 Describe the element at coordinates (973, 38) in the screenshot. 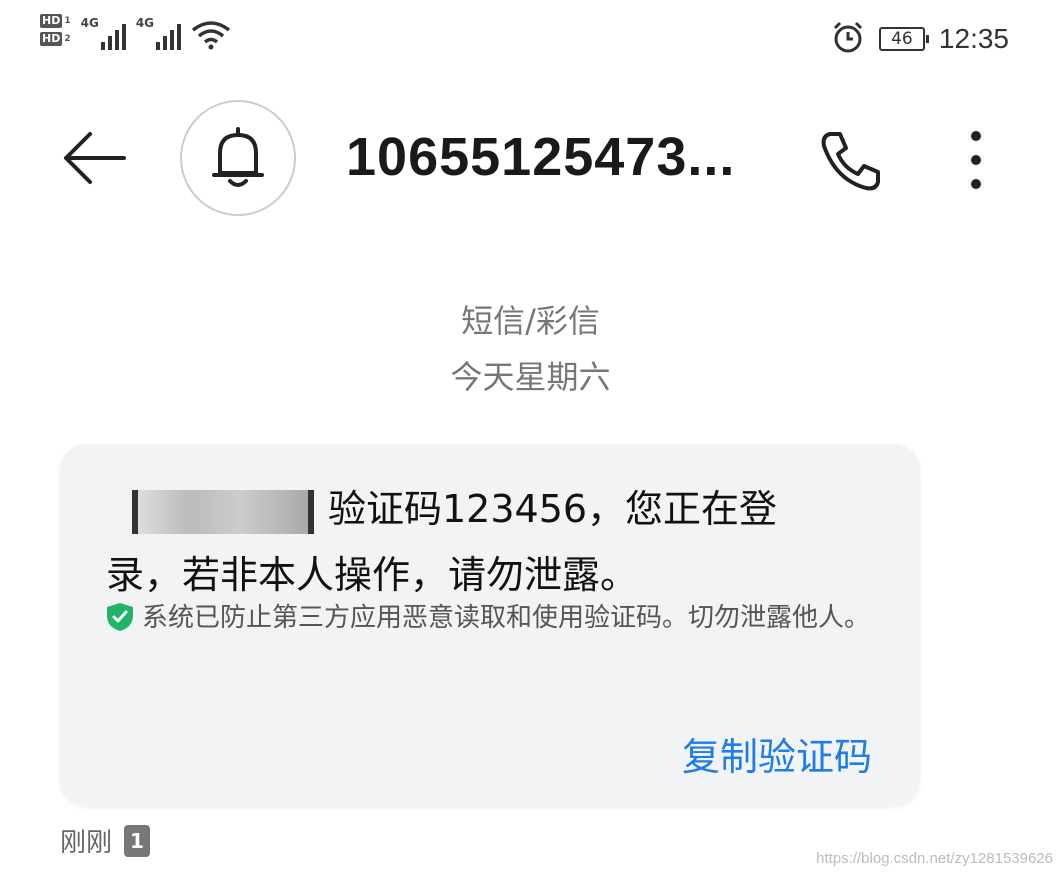

I see `status-time: 12:35` at that location.